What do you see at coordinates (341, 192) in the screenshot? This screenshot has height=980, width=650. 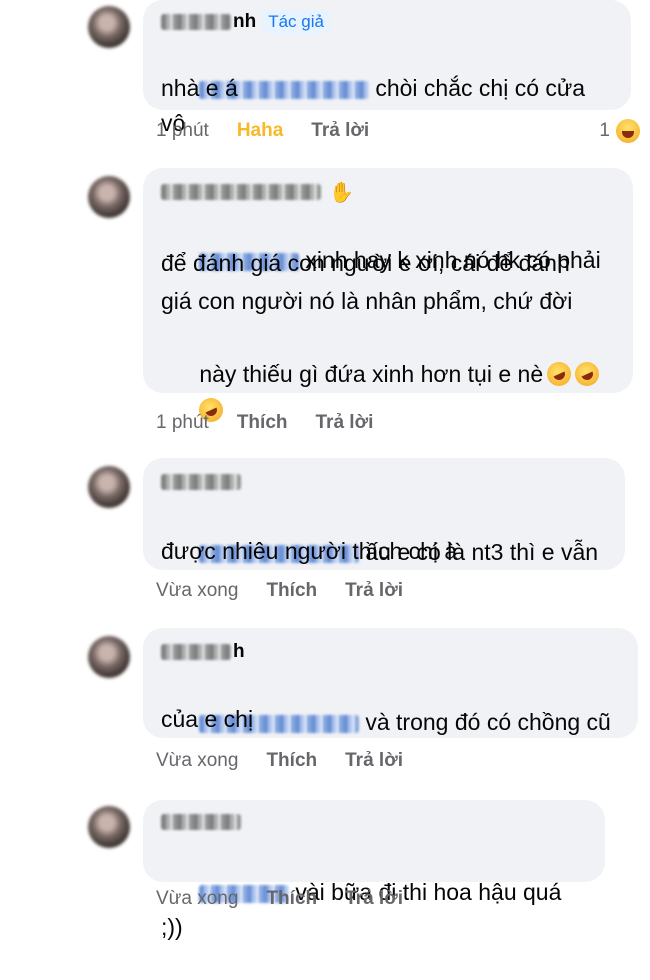 I see `waving-hand-icon: ✋` at bounding box center [341, 192].